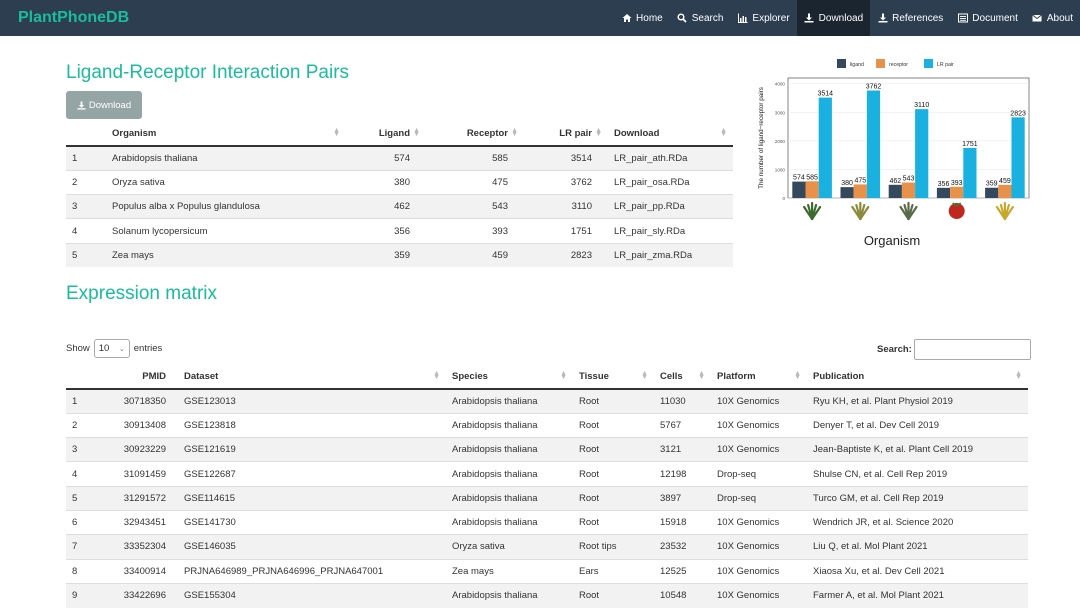  Describe the element at coordinates (682, 474) in the screenshot. I see `table-cell: 12198` at that location.